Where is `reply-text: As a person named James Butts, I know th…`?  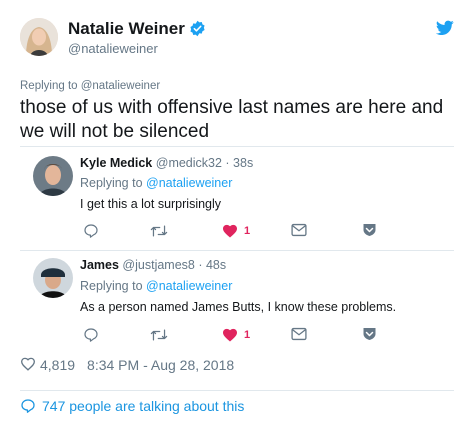
reply-text: As a person named James Butts, I know th… is located at coordinates (238, 307).